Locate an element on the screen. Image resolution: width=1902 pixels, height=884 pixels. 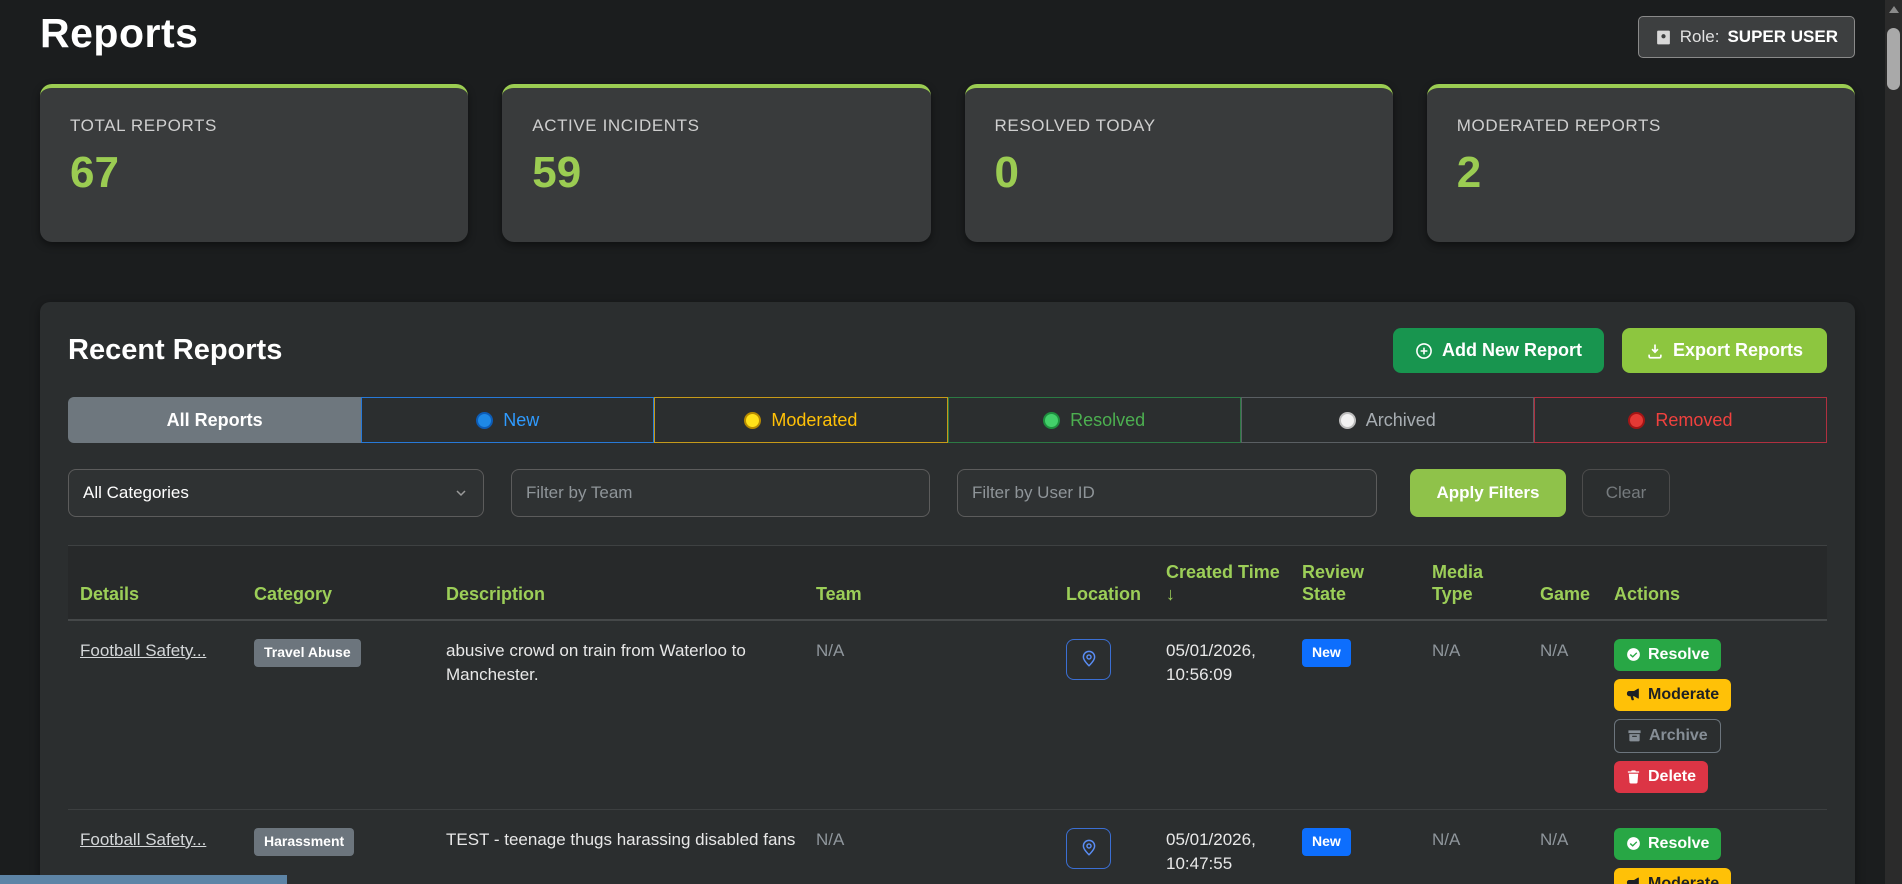
tab-resolved: Resolved is located at coordinates (1094, 420).